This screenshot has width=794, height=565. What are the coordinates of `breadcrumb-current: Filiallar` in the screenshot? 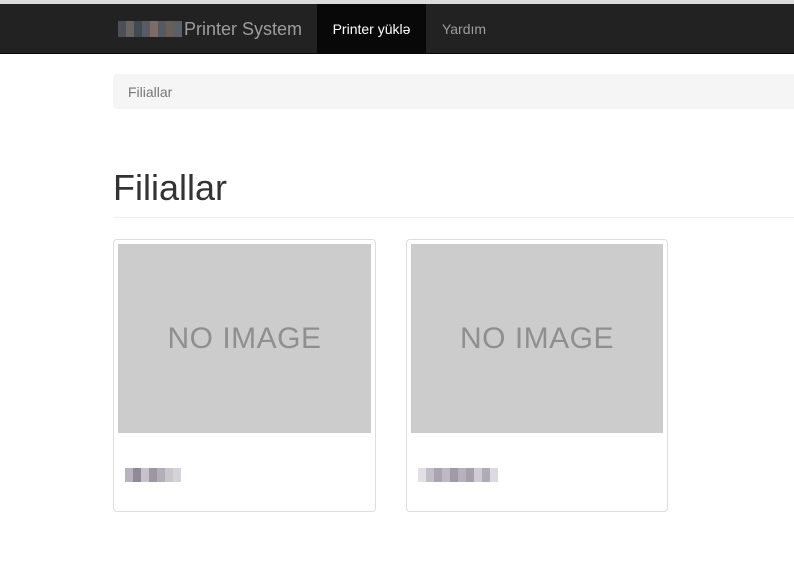 It's located at (150, 91).